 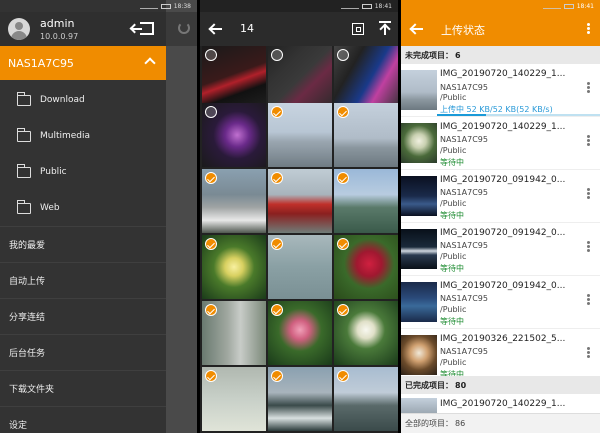 I want to click on folder-label: Download, so click(x=62, y=100).